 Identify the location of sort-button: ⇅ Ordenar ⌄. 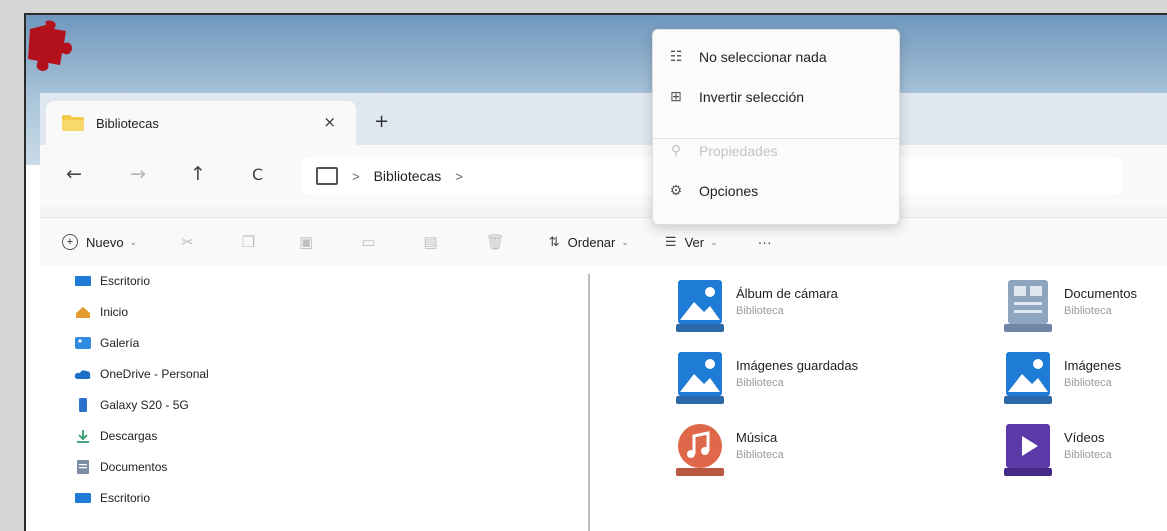
(589, 242).